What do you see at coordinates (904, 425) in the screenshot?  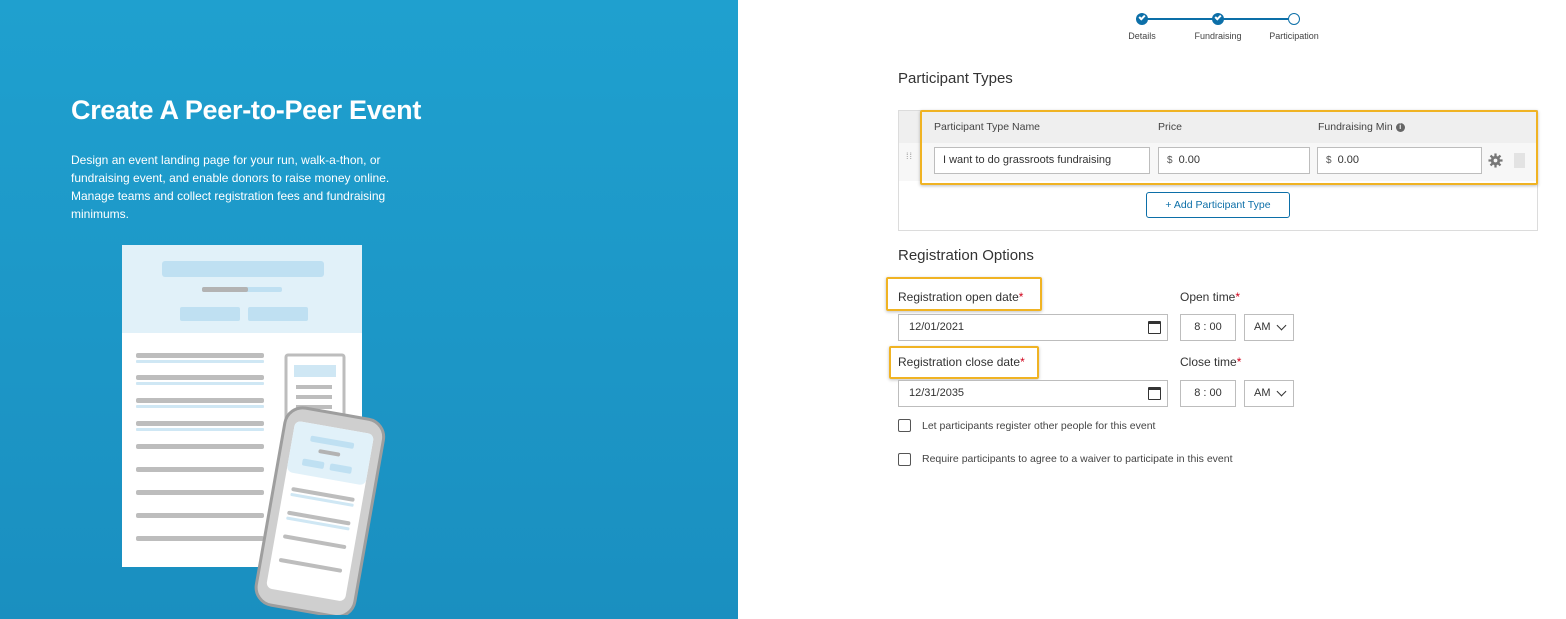 I see `register-others-checkbox` at bounding box center [904, 425].